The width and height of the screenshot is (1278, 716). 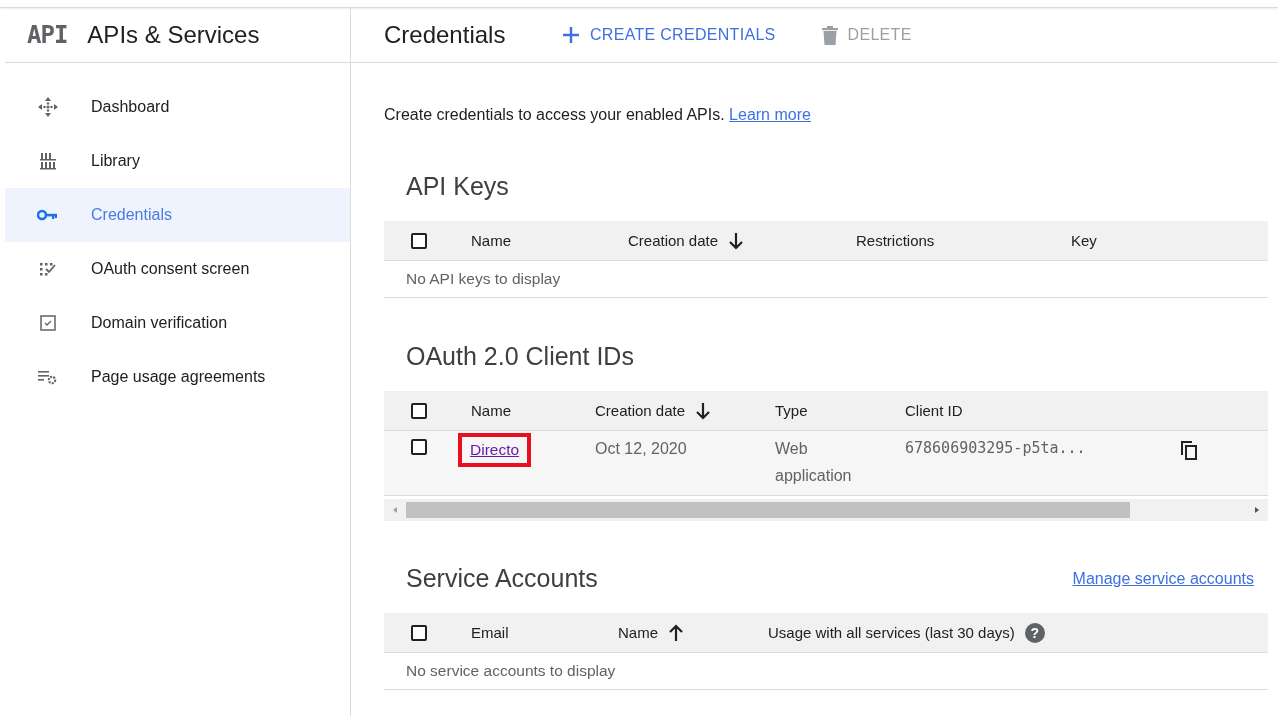 What do you see at coordinates (445, 35) in the screenshot?
I see `page-title: Credentials` at bounding box center [445, 35].